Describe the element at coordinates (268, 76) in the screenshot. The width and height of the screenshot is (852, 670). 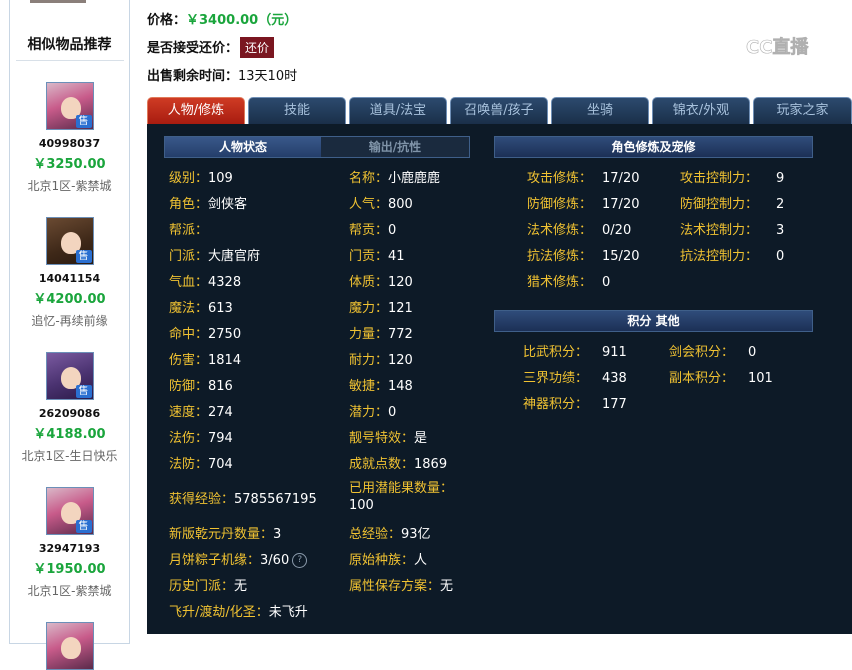
I see `time-value: 13天10时` at that location.